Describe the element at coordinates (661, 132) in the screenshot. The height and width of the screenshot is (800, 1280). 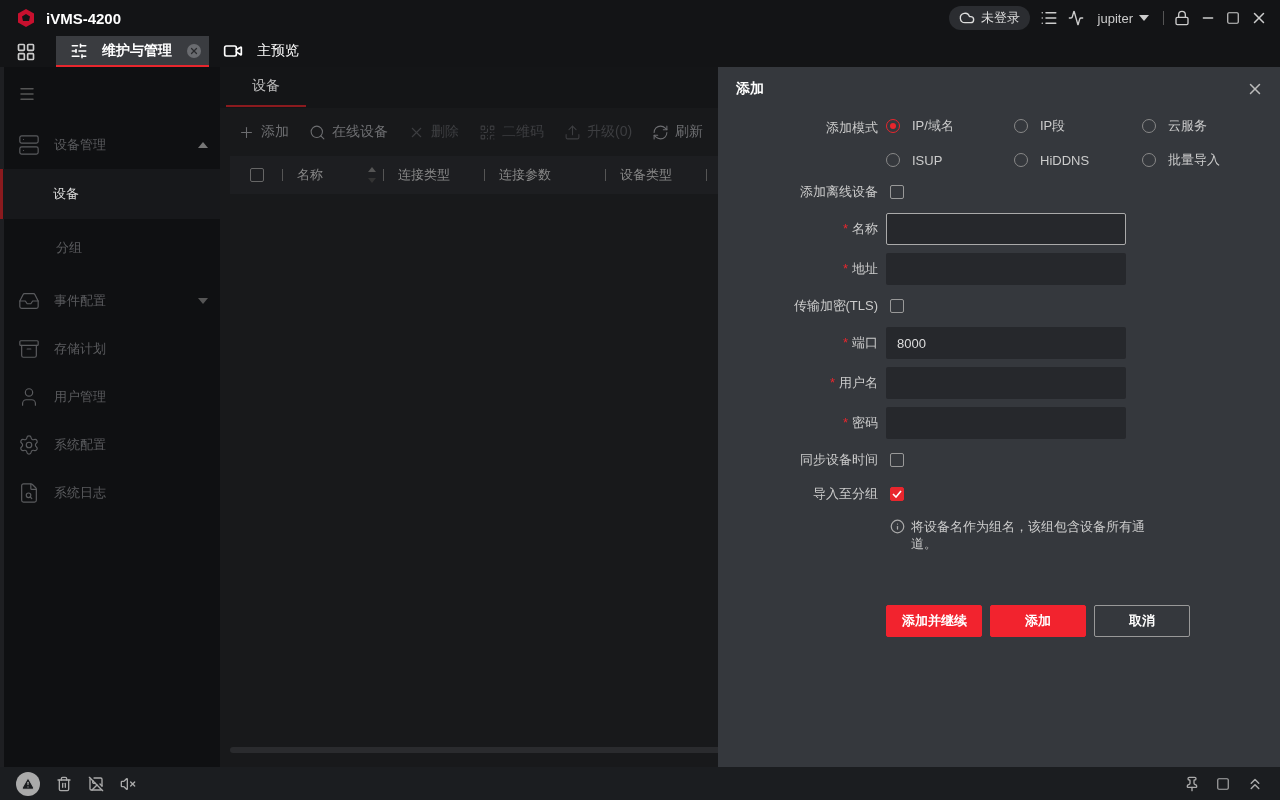
I see `refresh-icon` at that location.